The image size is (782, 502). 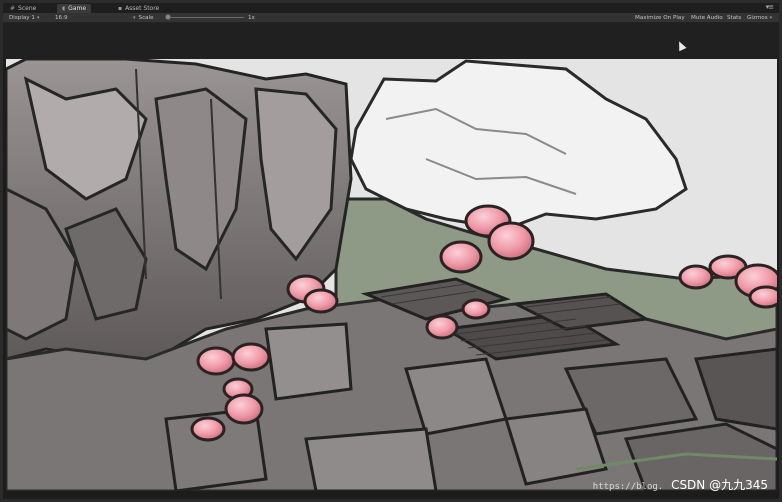 I want to click on stats-toggle: Stats, so click(x=734, y=17).